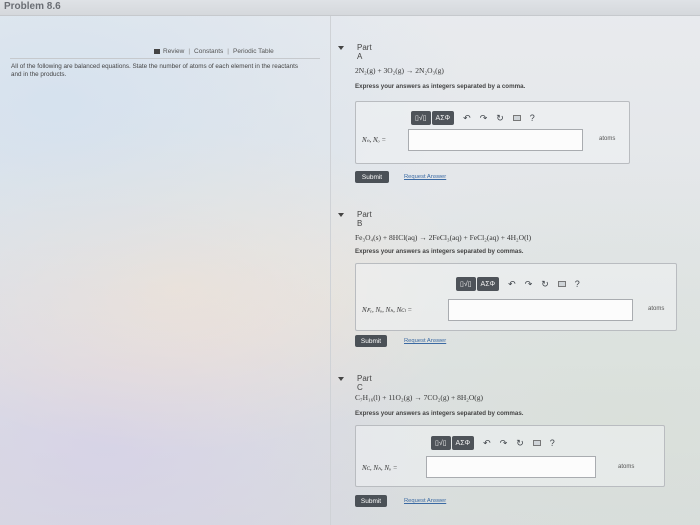 The height and width of the screenshot is (525, 700). What do you see at coordinates (511, 467) in the screenshot?
I see `part-c-answer-input` at bounding box center [511, 467].